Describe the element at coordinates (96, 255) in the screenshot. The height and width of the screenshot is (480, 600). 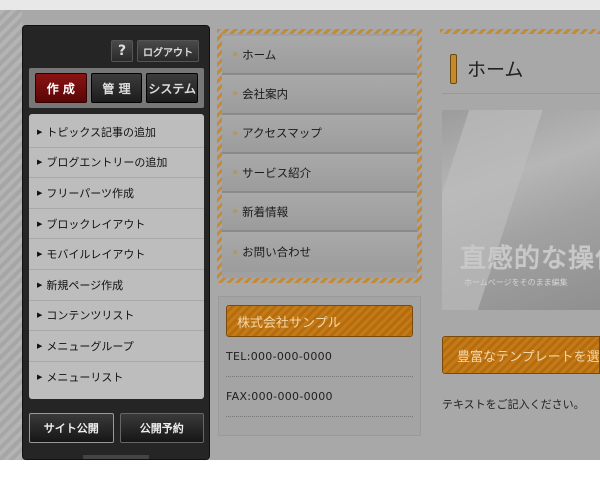
I see `menu-item-label: モバイルレイアウト` at that location.